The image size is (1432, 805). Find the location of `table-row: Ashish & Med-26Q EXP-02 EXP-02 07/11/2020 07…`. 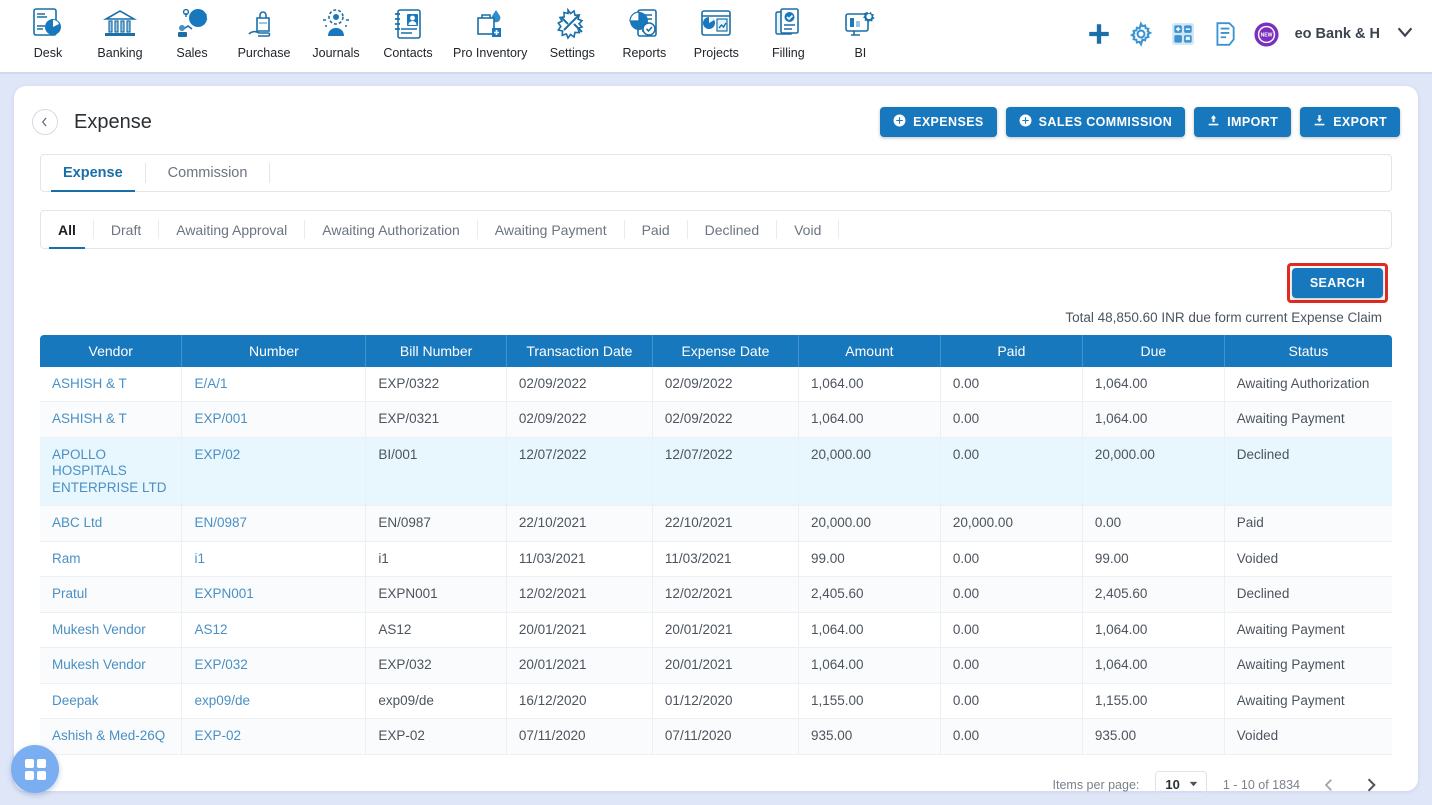

table-row: Ashish & Med-26Q EXP-02 EXP-02 07/11/2020 07… is located at coordinates (716, 736).